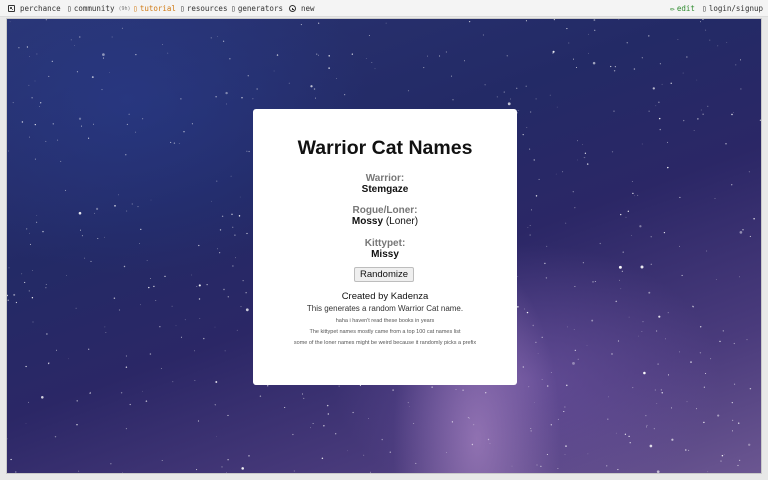  I want to click on nav-community-label: community, so click(94, 8).